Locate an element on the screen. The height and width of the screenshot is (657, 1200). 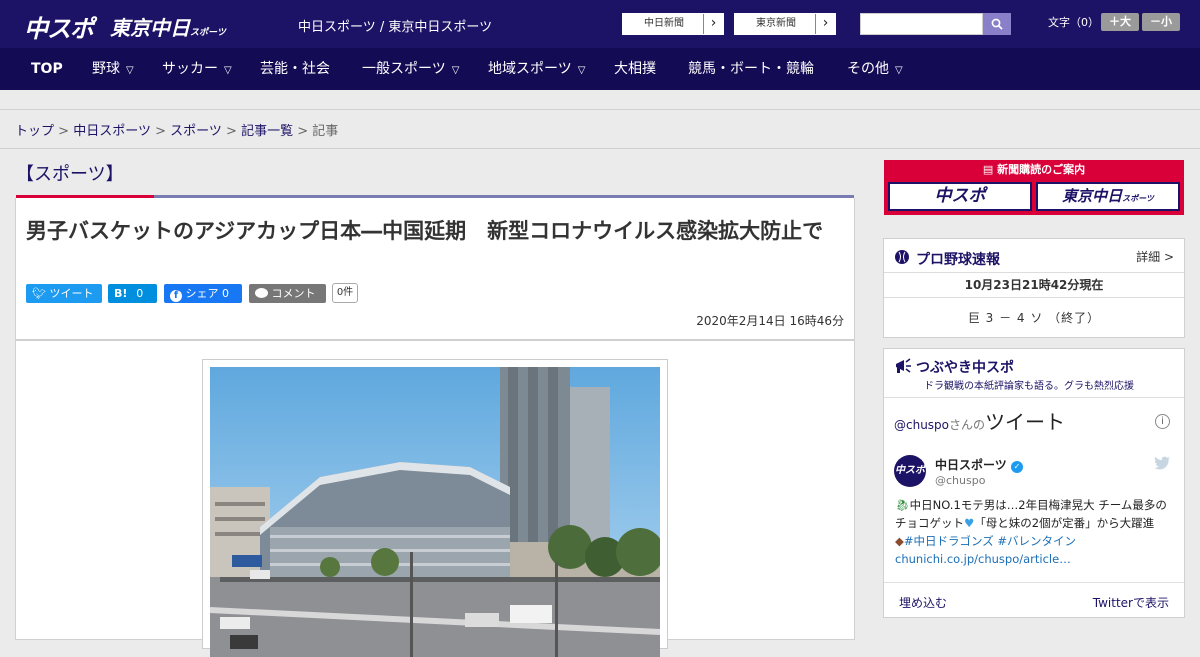
nav-item-soccer: サッカー ▽ is located at coordinates (197, 69).